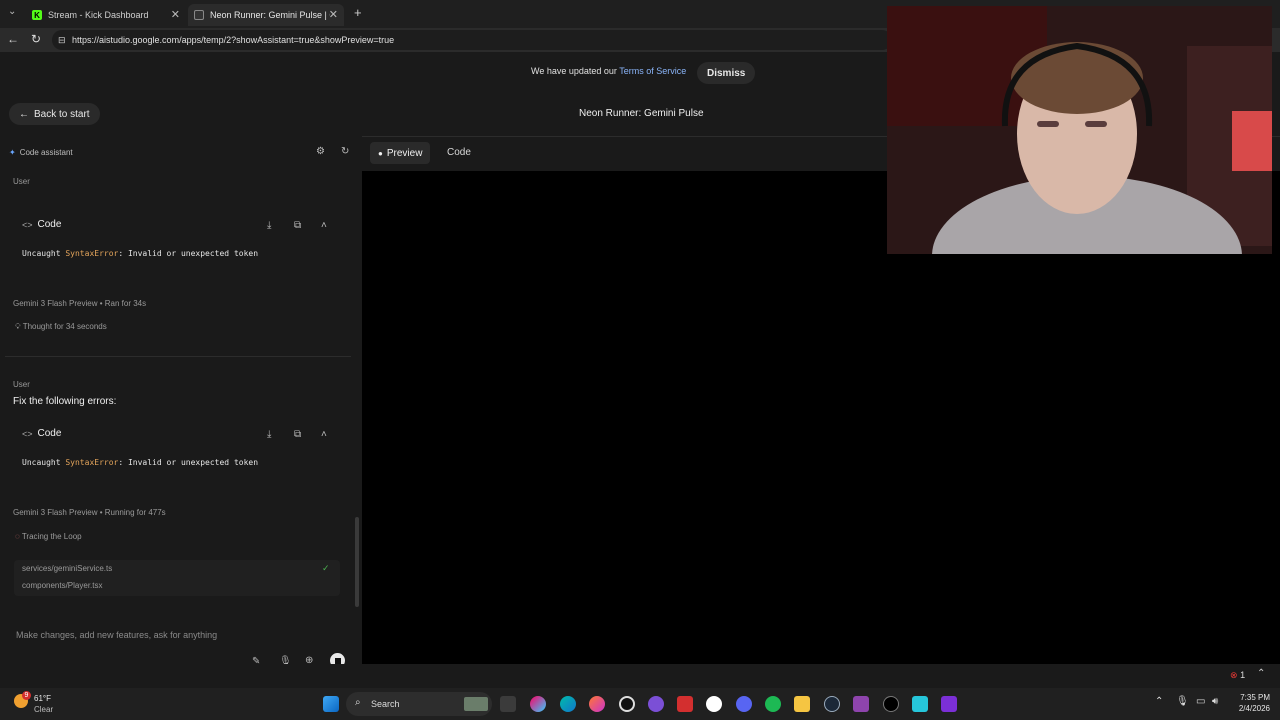 This screenshot has height=720, width=1280. Describe the element at coordinates (106, 15) in the screenshot. I see `browser-tab-kick: K Stream - Kick Dashboard ✕` at that location.